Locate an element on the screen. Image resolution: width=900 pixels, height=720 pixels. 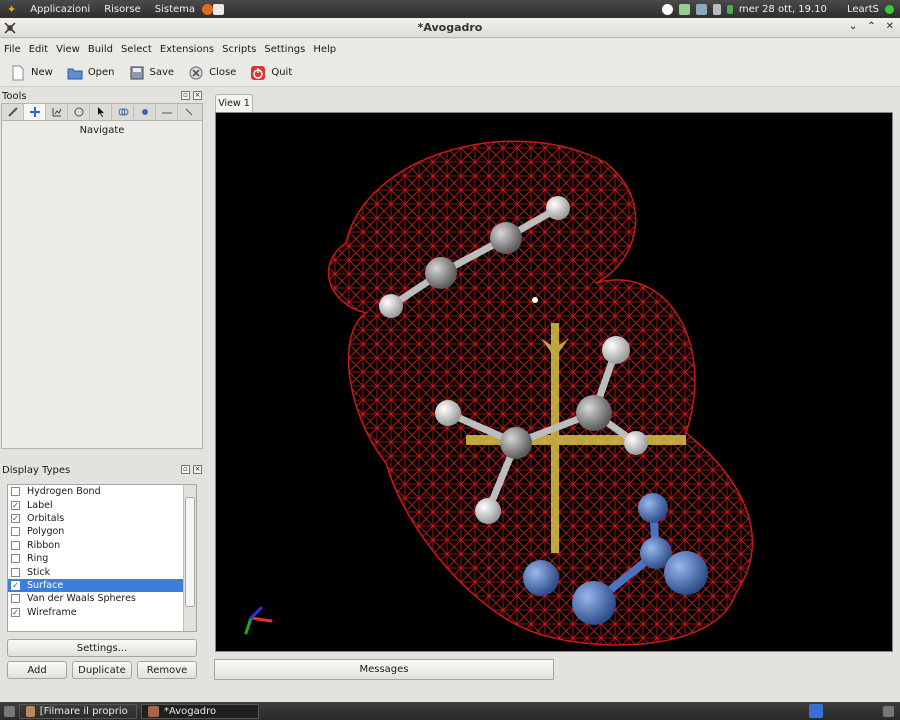
display-type-row: ✓ Label is located at coordinates (102, 504).